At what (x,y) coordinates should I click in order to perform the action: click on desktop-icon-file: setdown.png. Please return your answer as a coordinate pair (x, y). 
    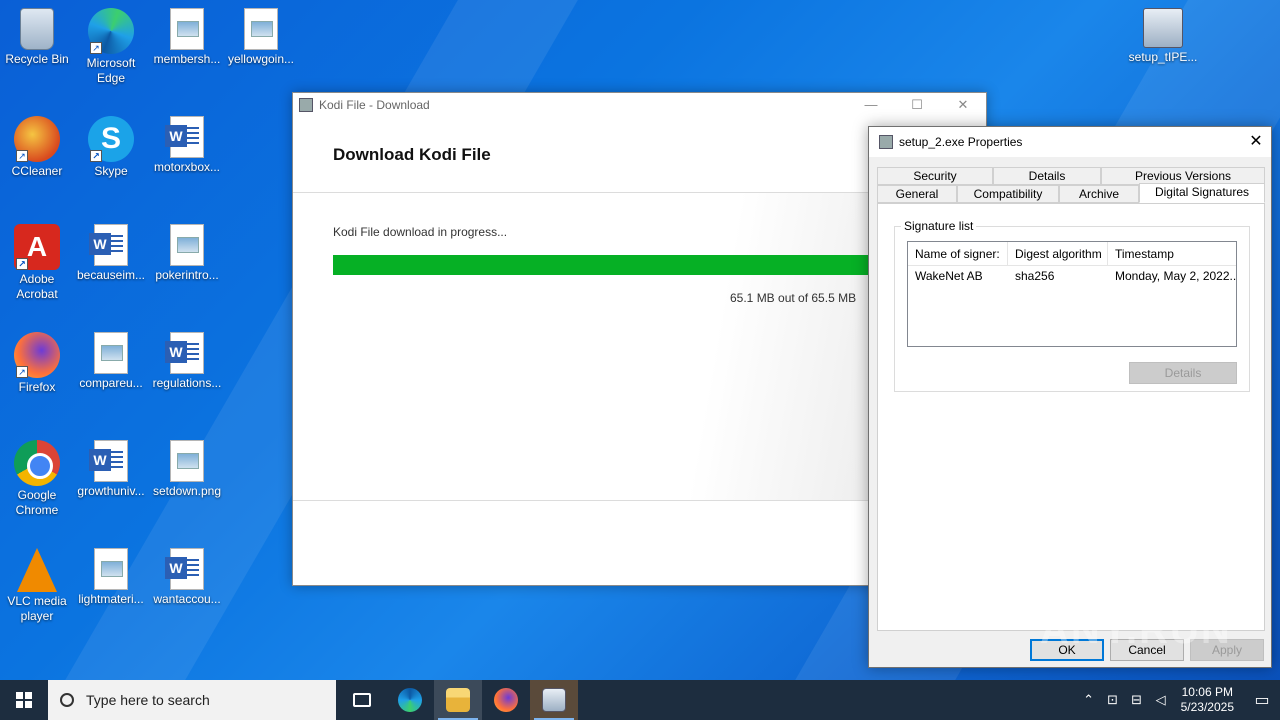
    Looking at the image, I should click on (187, 469).